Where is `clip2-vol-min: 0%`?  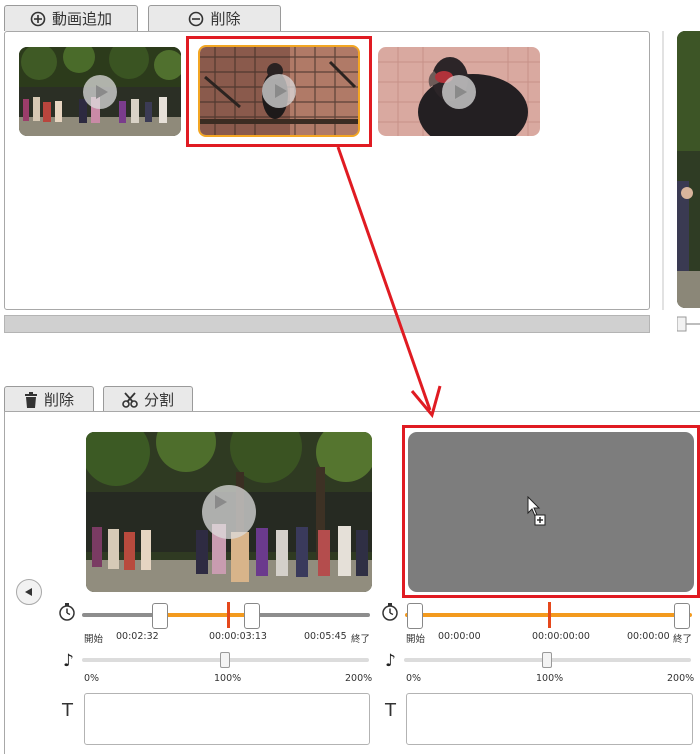 clip2-vol-min: 0% is located at coordinates (414, 678).